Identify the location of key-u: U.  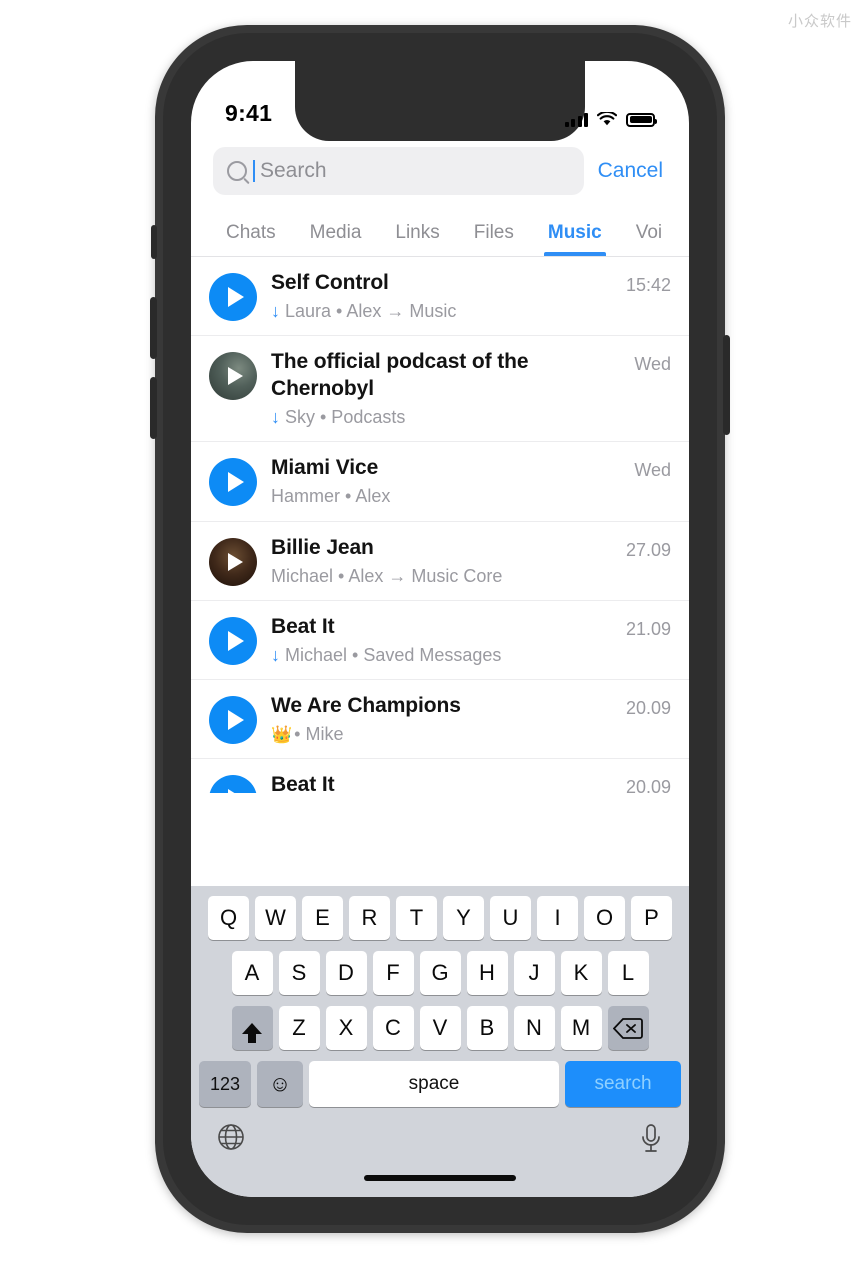
(510, 918).